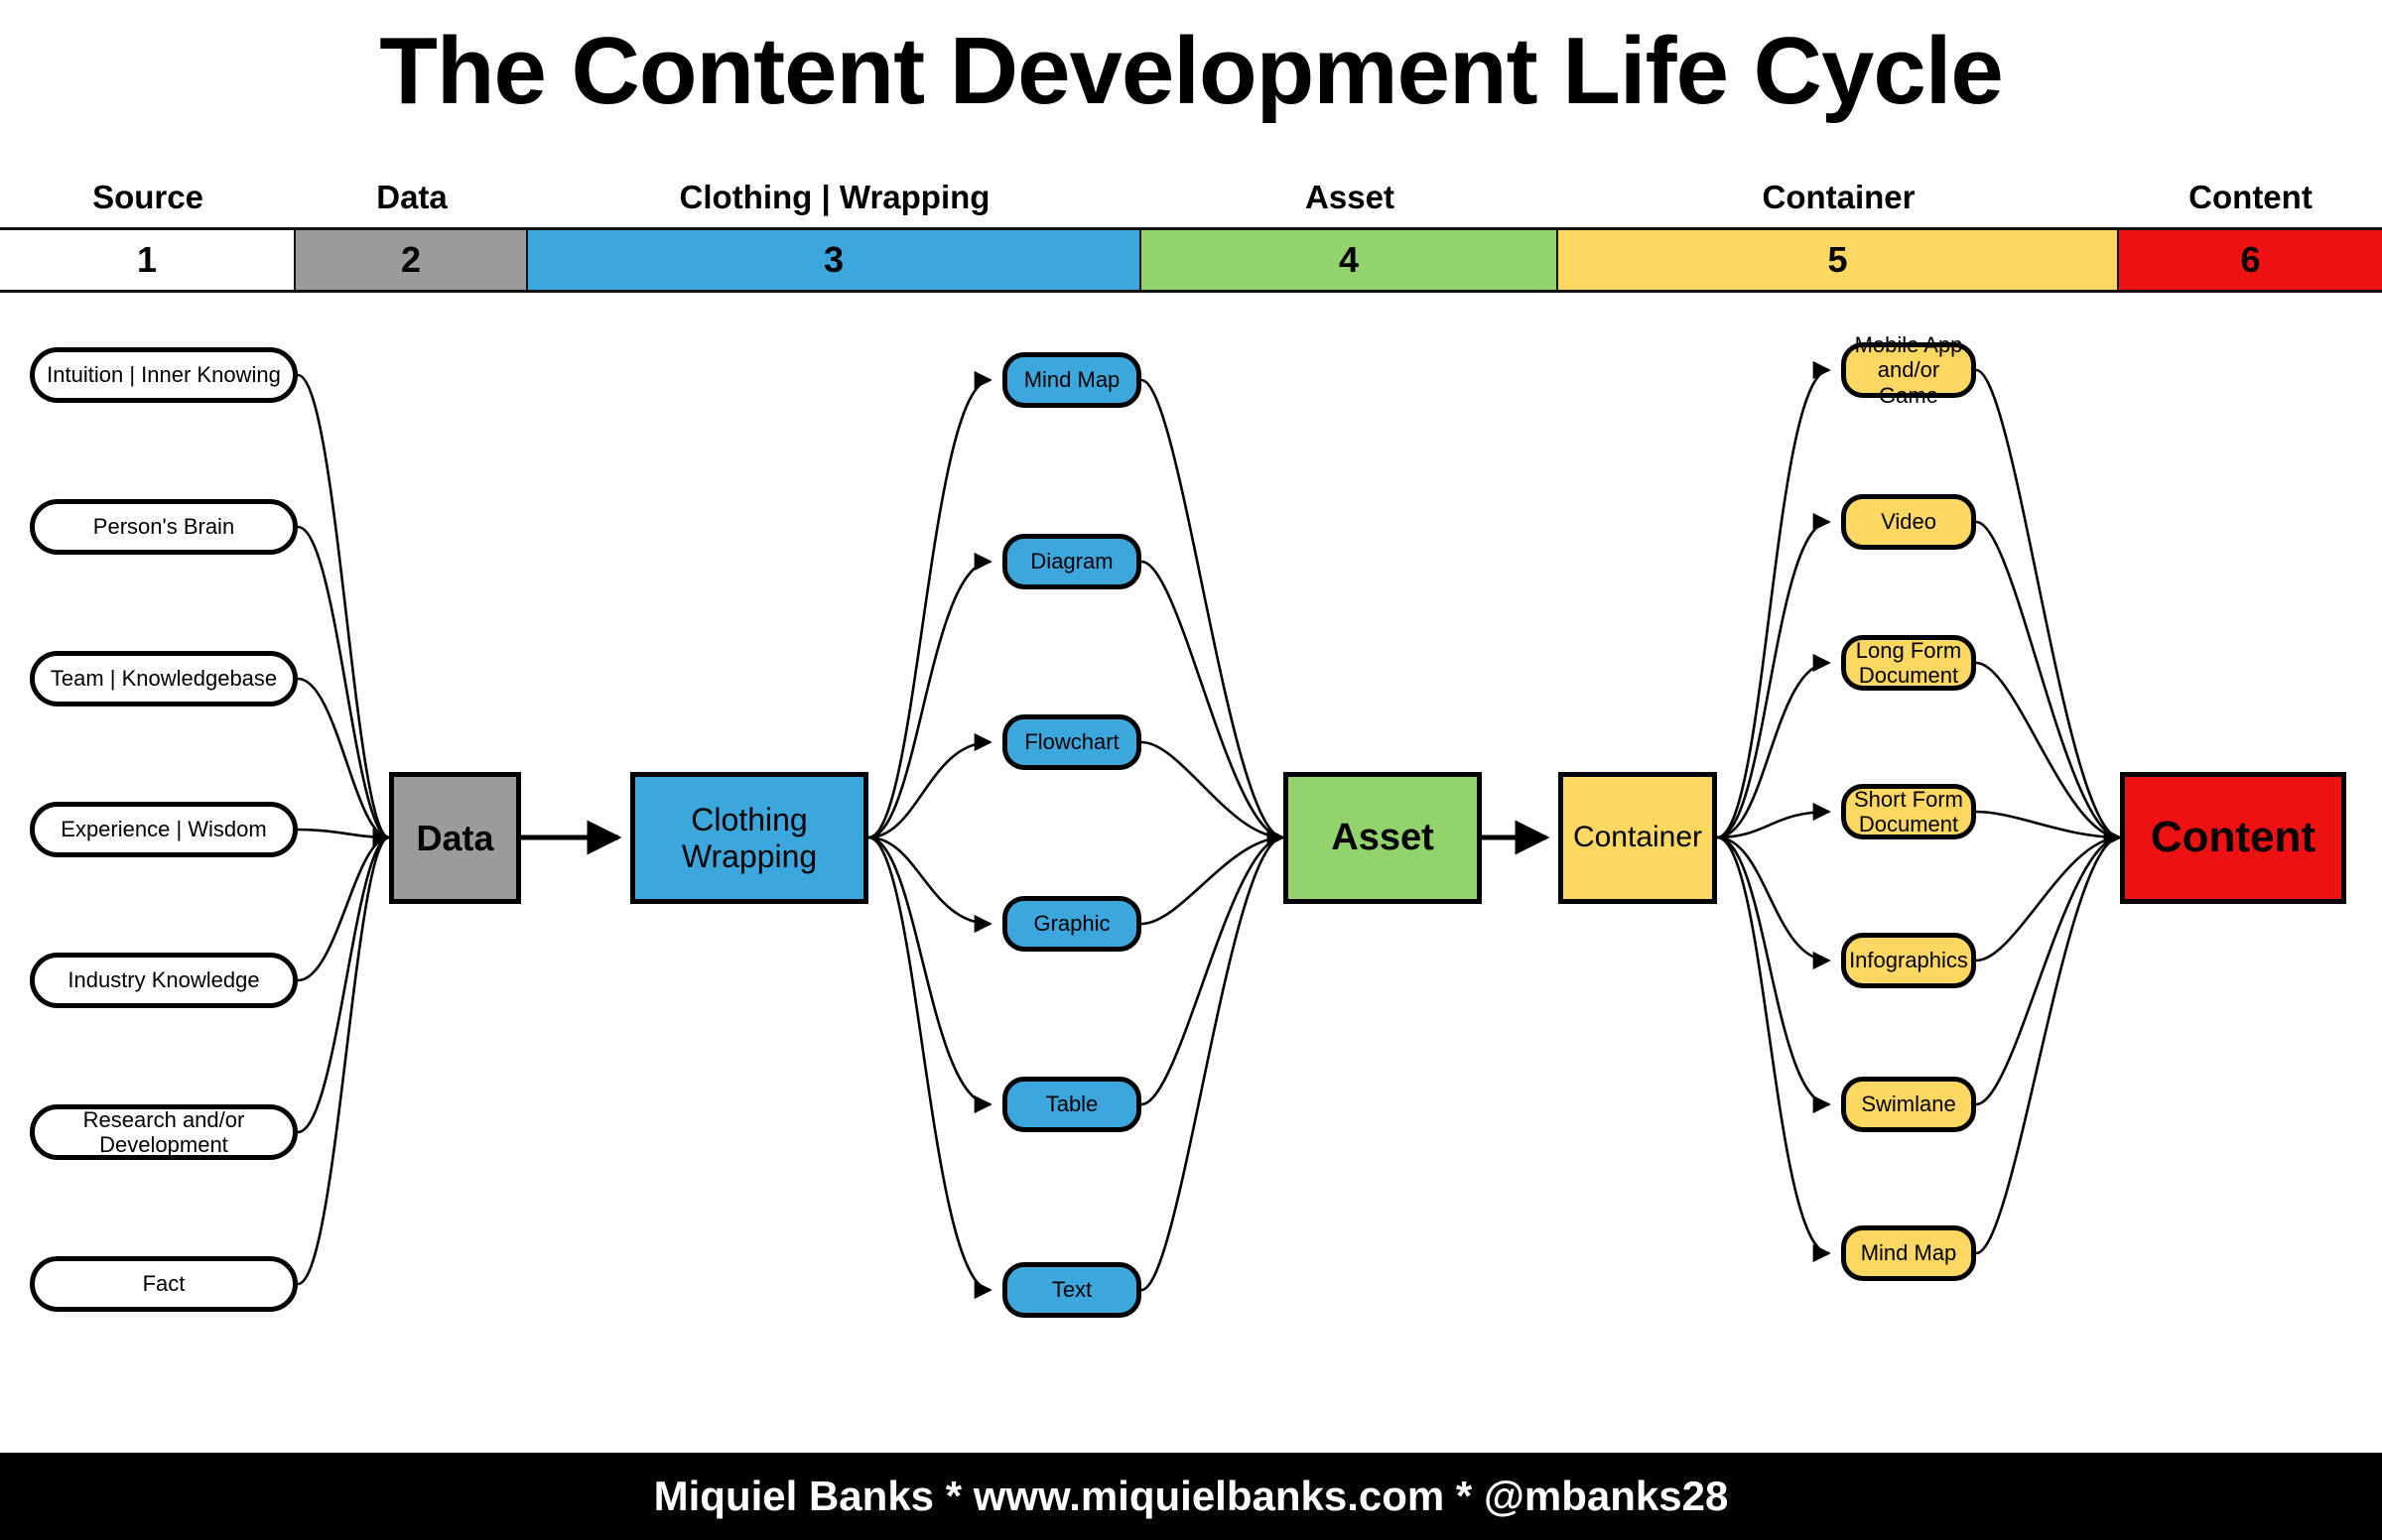 The image size is (2382, 1540). Describe the element at coordinates (2251, 260) in the screenshot. I see `phase-number-6: 6` at that location.